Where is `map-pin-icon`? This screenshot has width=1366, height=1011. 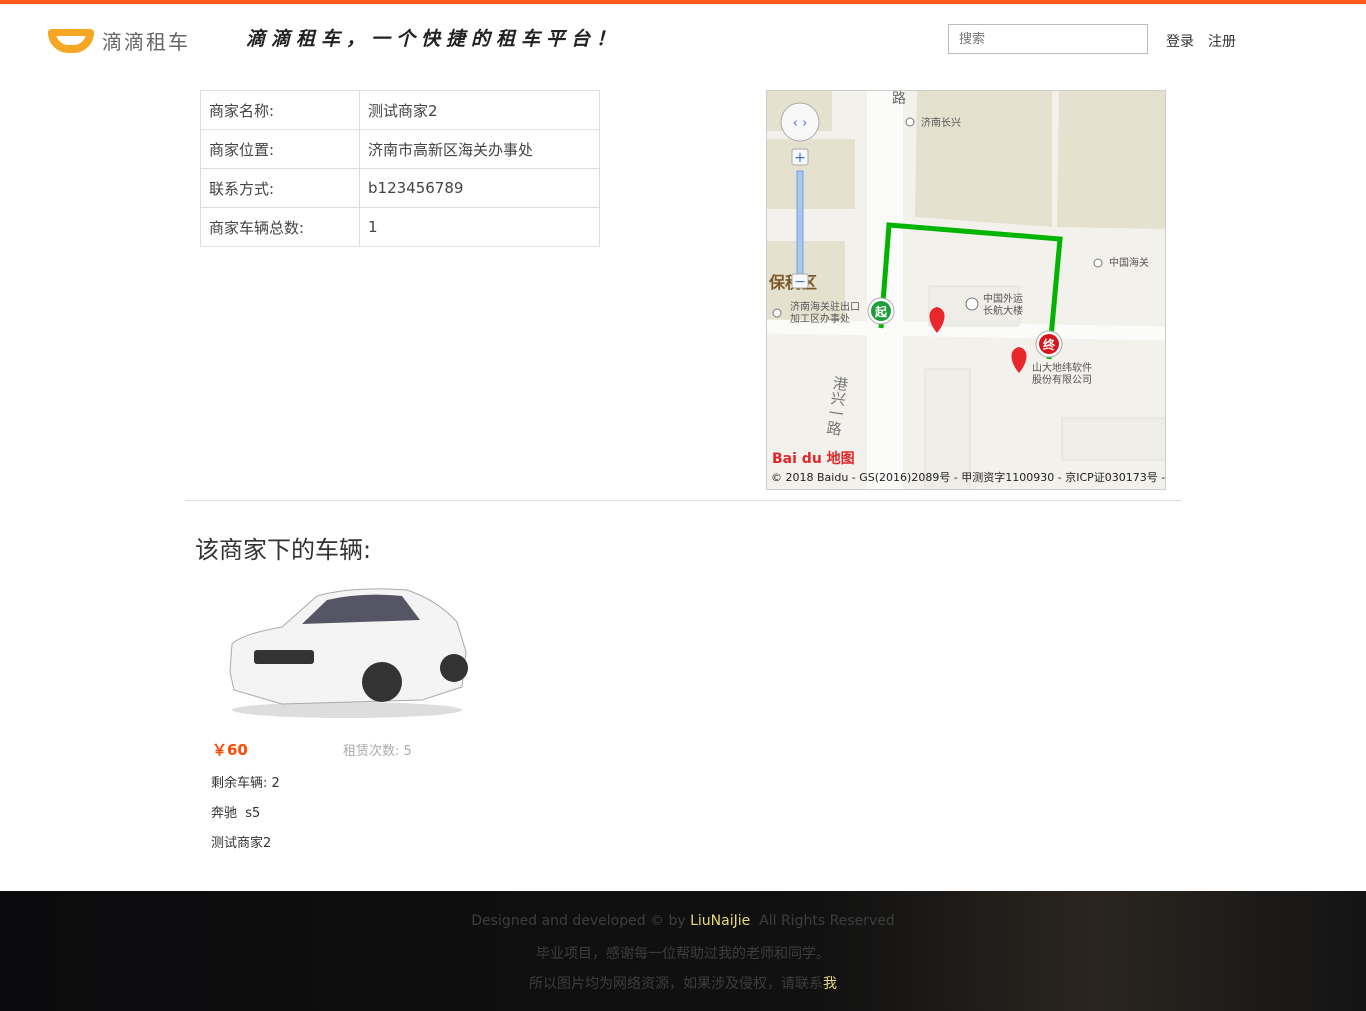
map-pin-icon is located at coordinates (1019, 360).